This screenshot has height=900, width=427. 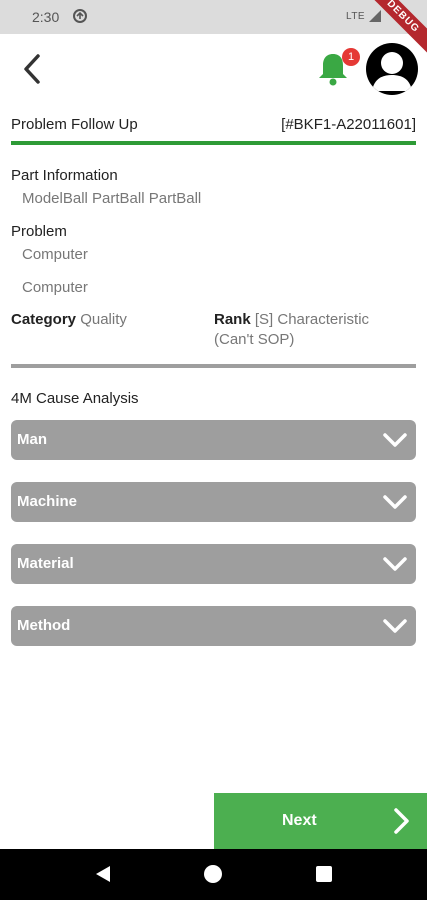 What do you see at coordinates (375, 16) in the screenshot?
I see `signal-icon` at bounding box center [375, 16].